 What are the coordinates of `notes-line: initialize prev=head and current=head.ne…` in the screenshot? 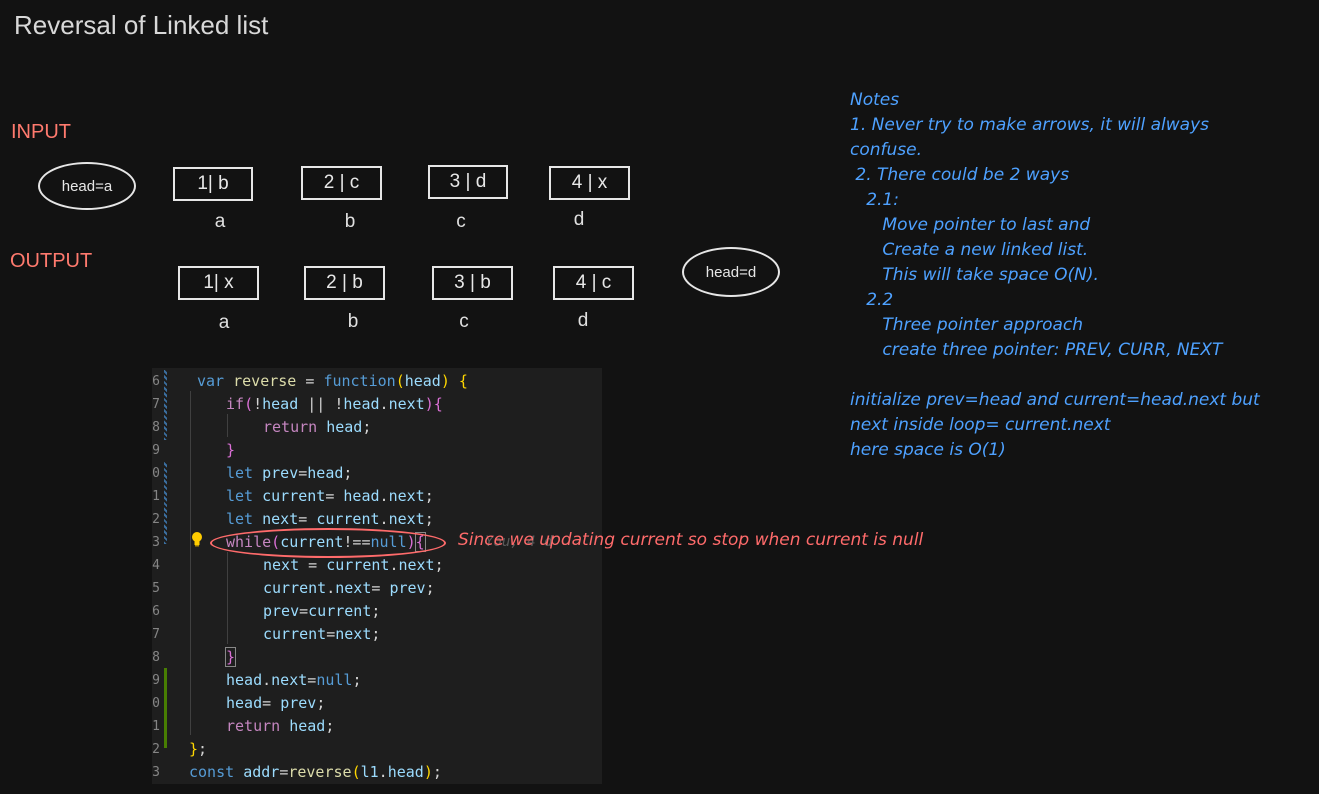 It's located at (1055, 400).